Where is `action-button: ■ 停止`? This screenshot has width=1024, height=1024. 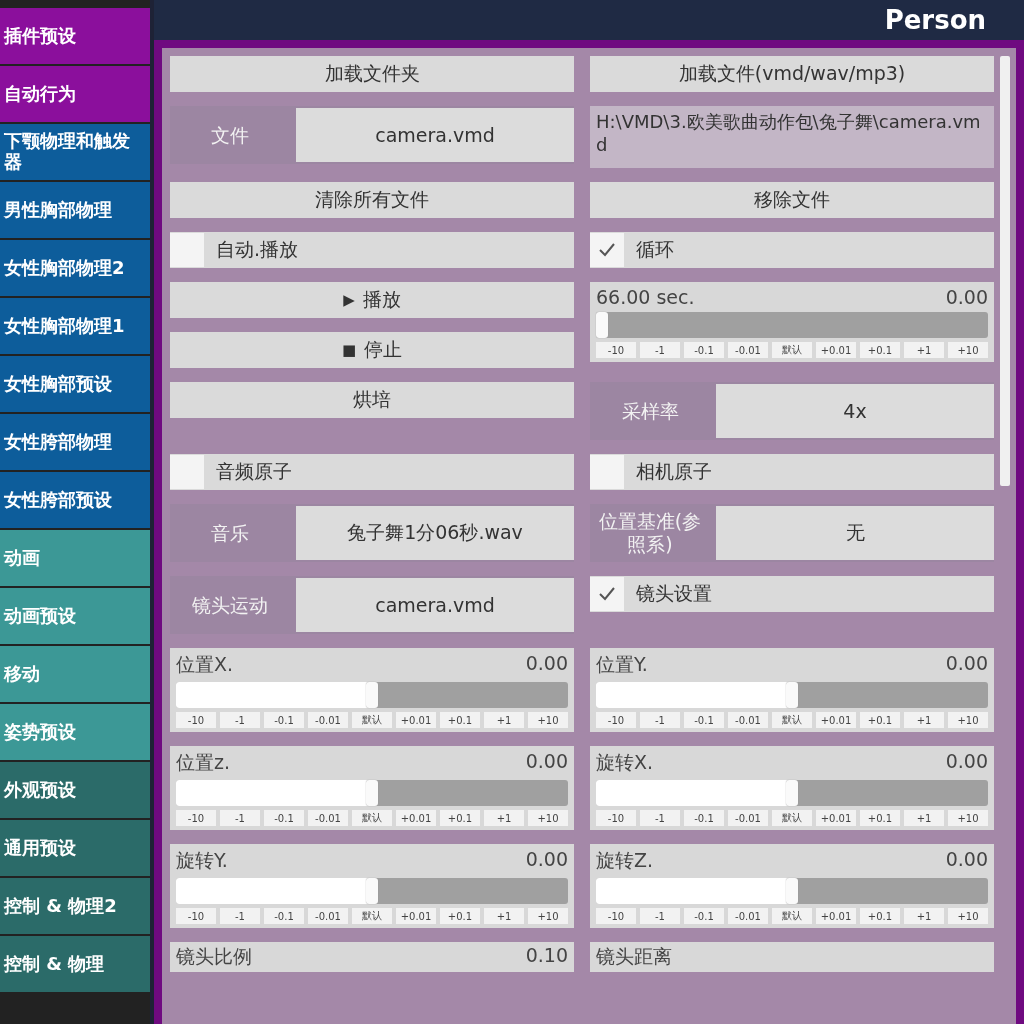 action-button: ■ 停止 is located at coordinates (372, 350).